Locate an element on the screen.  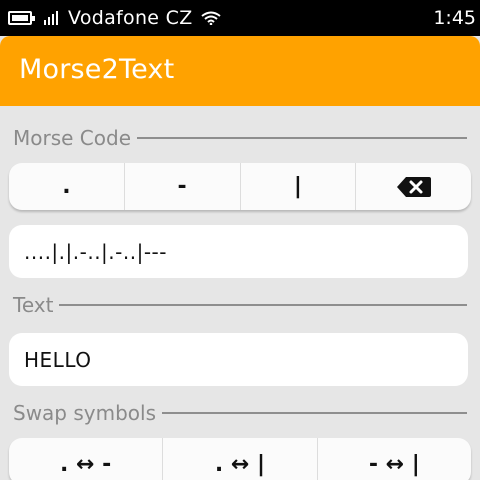
text-section-header: Text is located at coordinates (240, 305).